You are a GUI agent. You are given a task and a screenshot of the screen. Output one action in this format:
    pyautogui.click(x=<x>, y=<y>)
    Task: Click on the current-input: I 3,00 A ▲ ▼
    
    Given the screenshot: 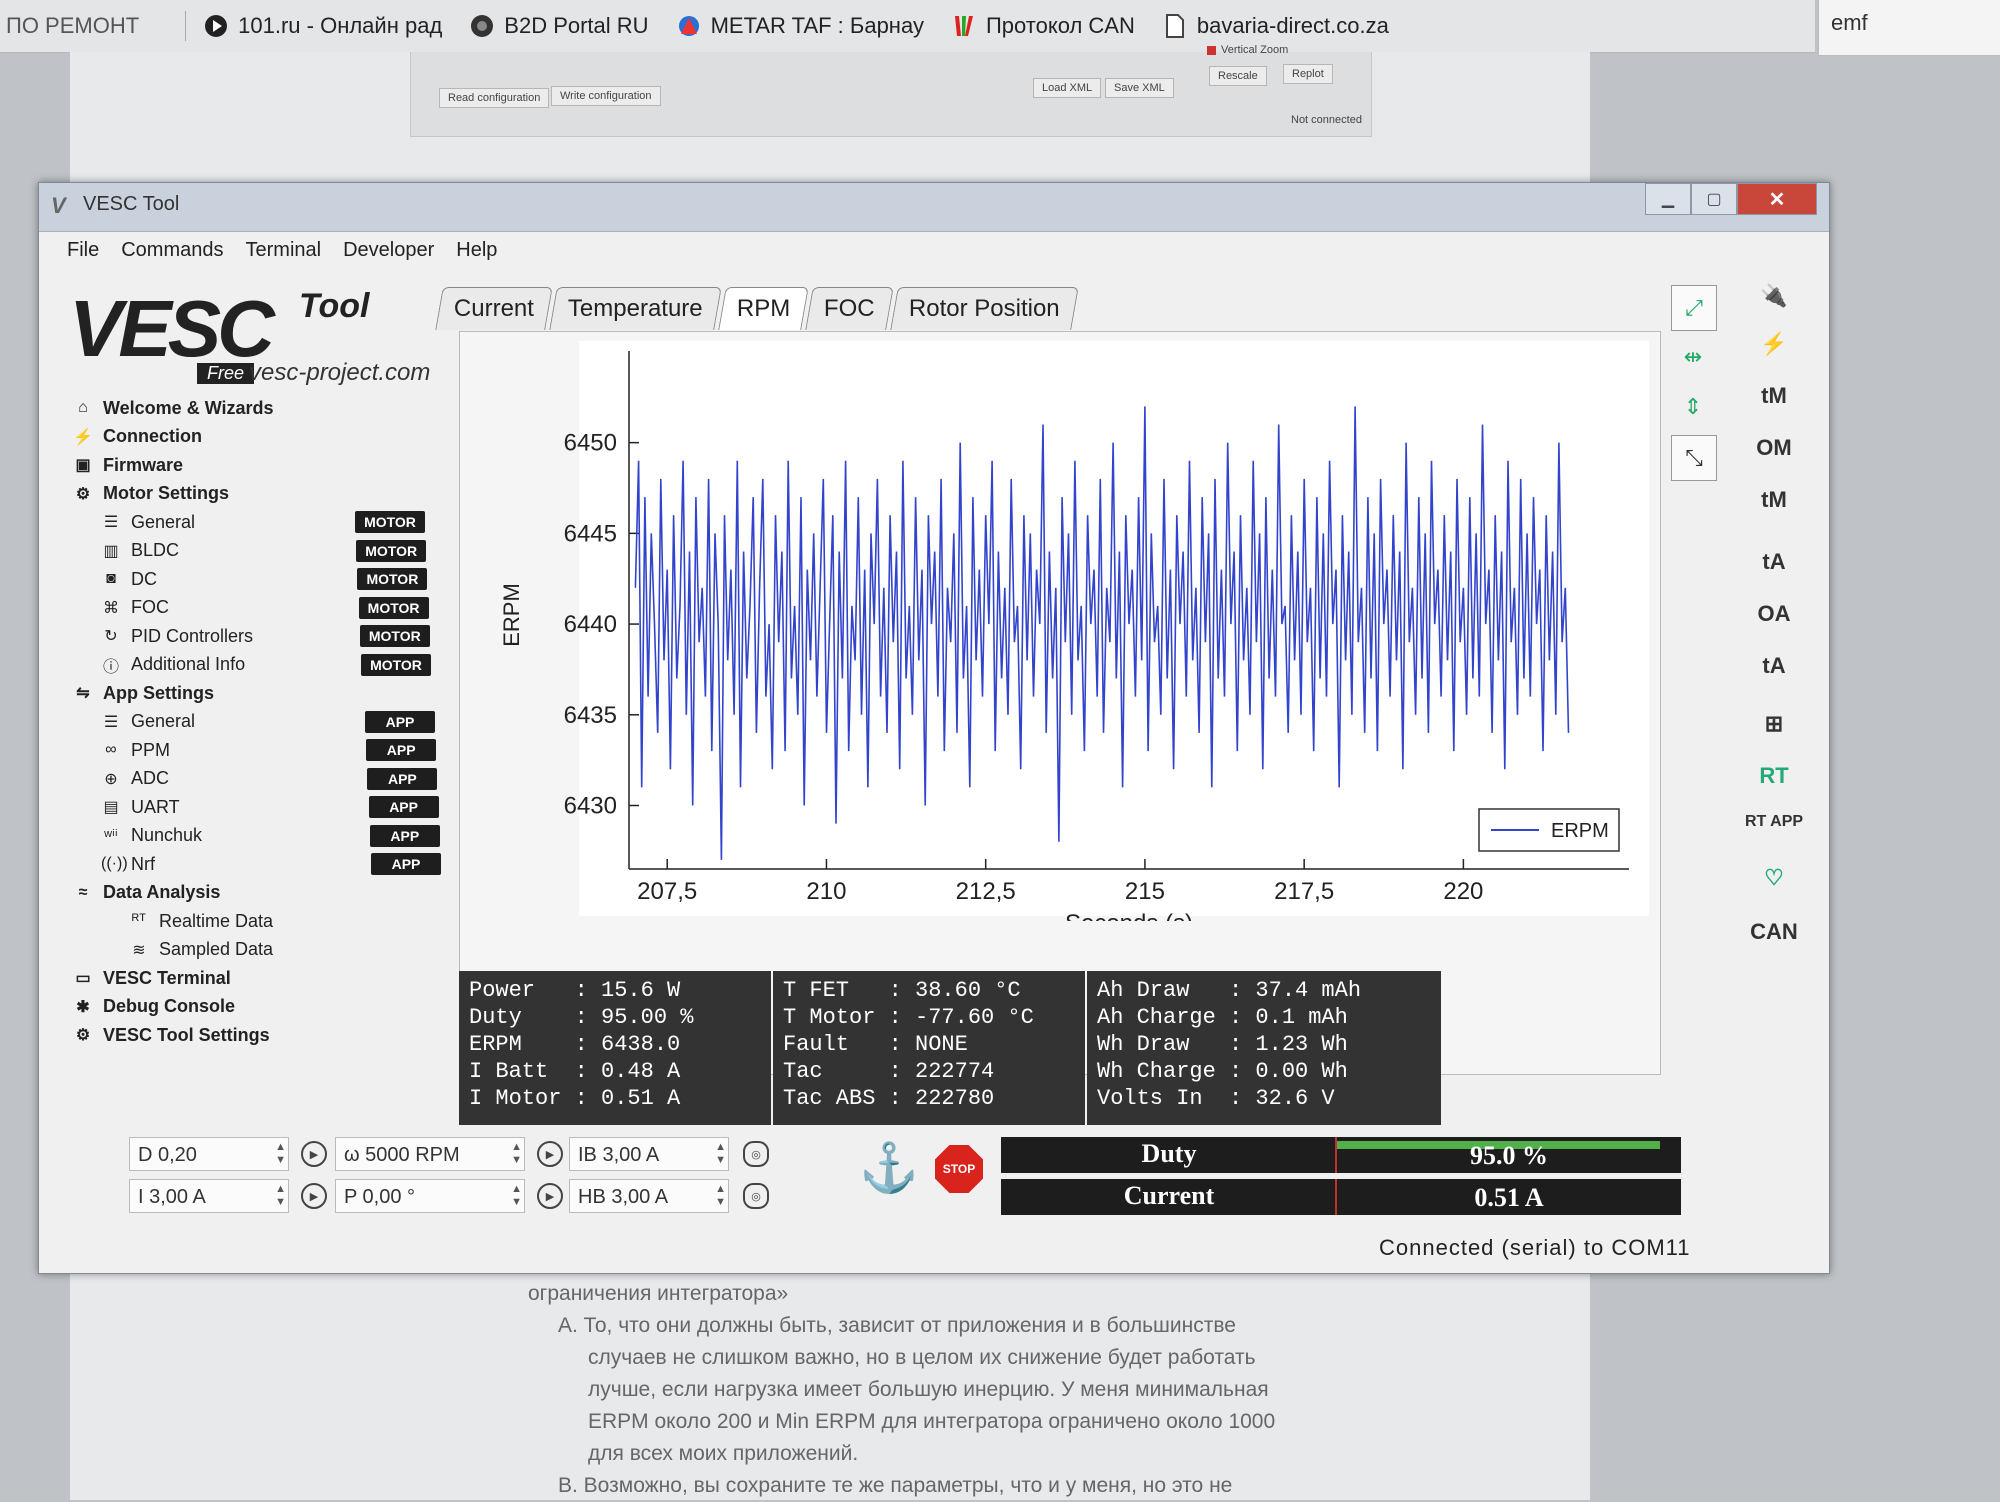 What is the action you would take?
    pyautogui.click(x=209, y=1196)
    